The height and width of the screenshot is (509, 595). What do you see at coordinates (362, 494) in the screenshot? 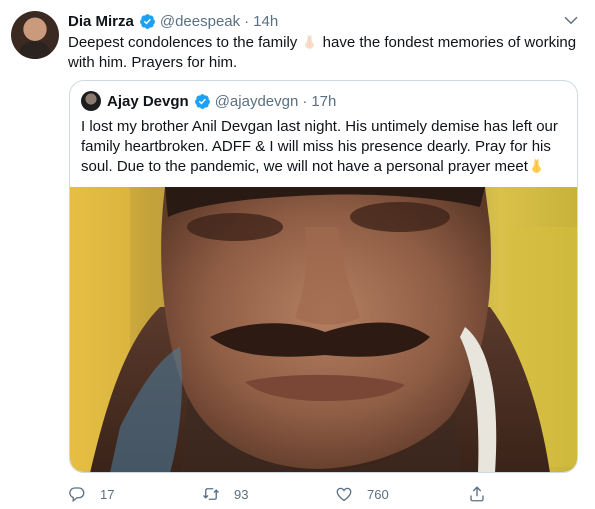
I see `like-button: 760` at bounding box center [362, 494].